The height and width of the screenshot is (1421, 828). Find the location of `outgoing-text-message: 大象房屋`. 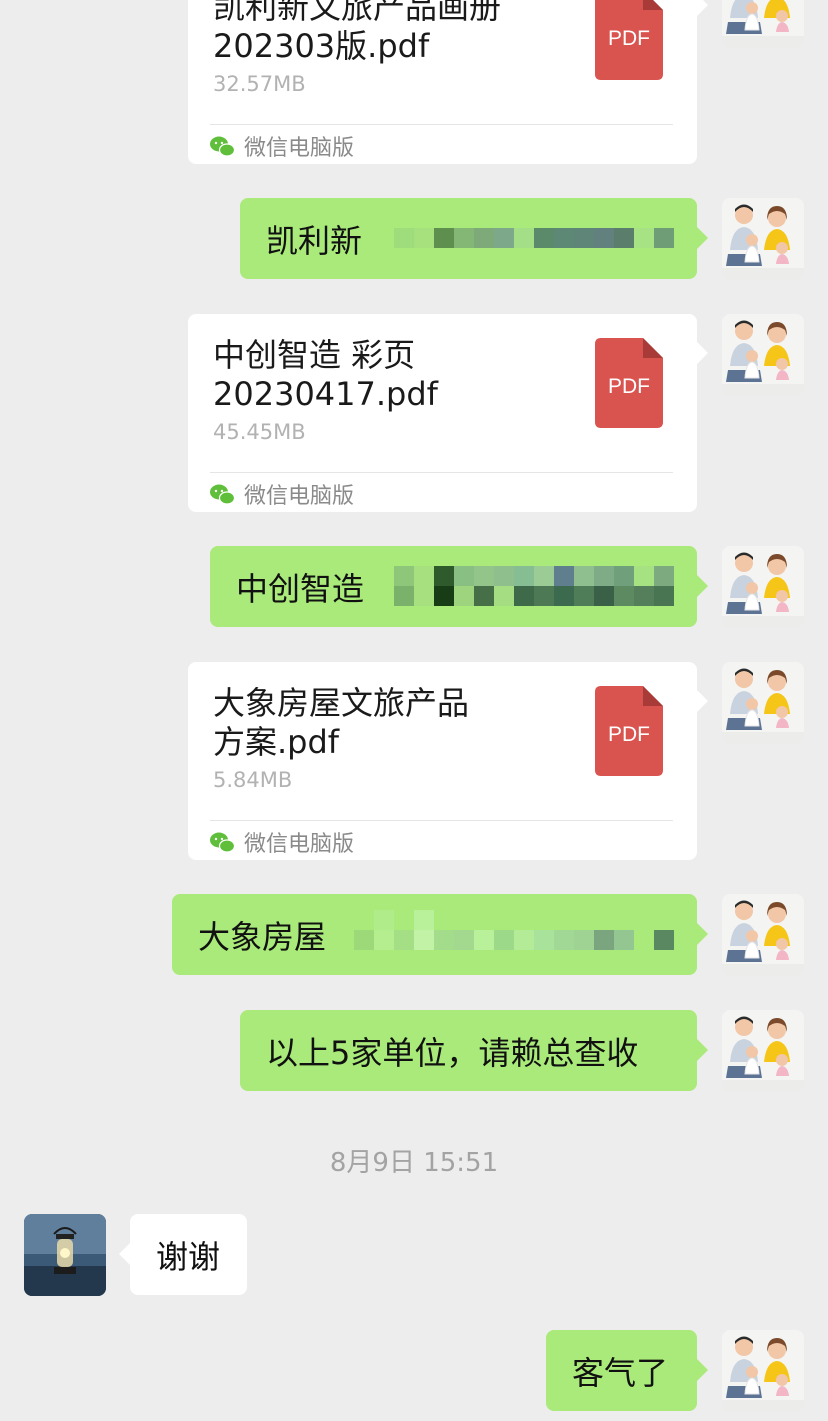

outgoing-text-message: 大象房屋 is located at coordinates (440, 934).